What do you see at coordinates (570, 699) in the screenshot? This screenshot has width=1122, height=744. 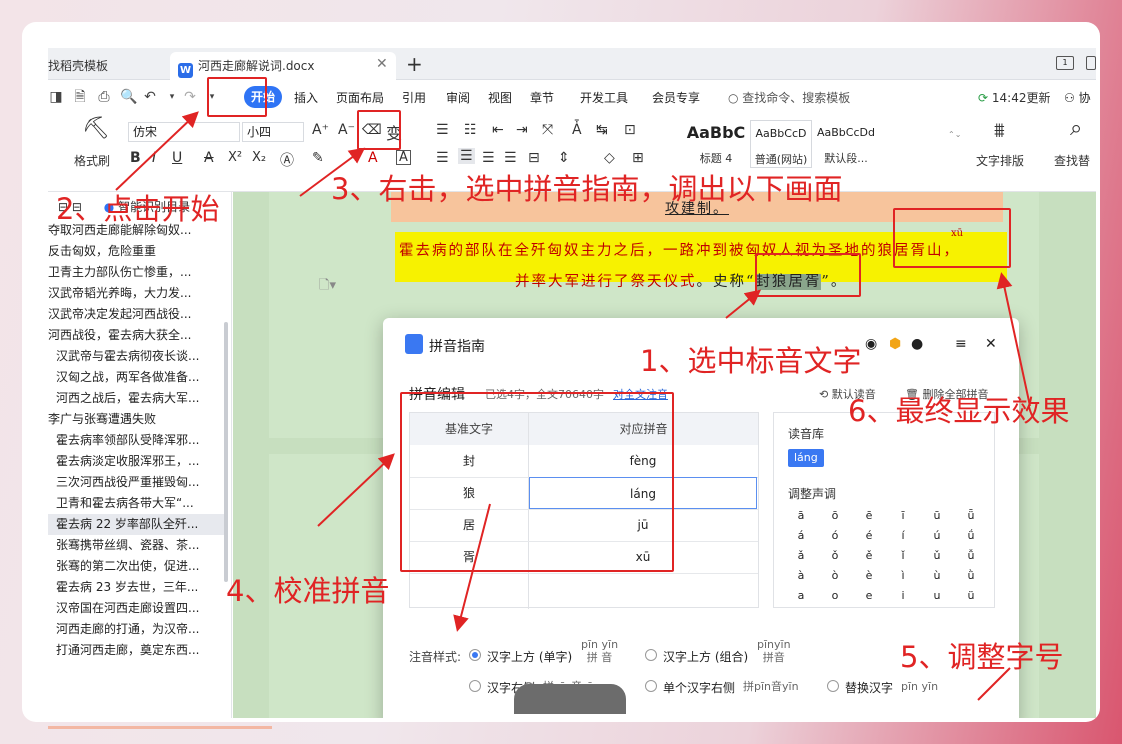 I see `bottom-handle` at bounding box center [570, 699].